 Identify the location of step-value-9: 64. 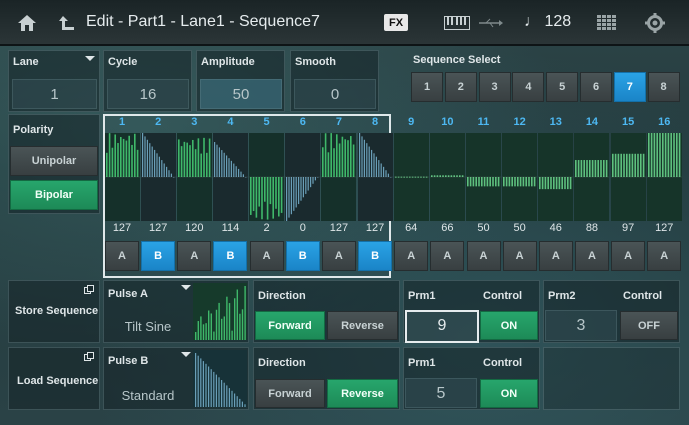
(411, 228).